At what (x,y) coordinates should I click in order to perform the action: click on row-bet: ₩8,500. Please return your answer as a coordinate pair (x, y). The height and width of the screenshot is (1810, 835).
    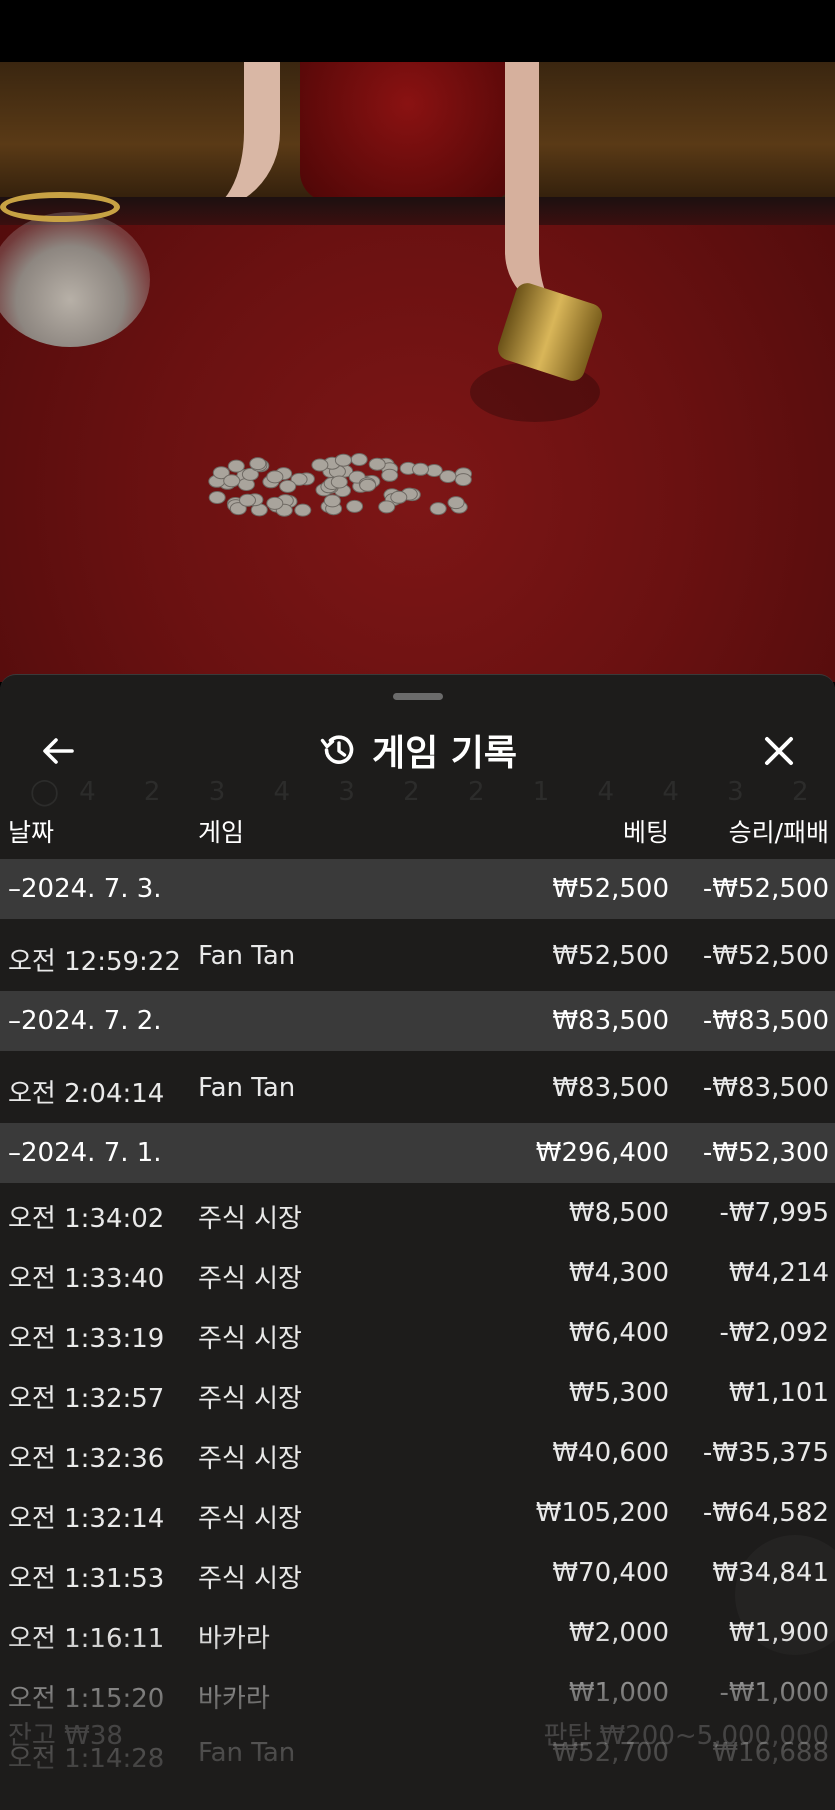
    Looking at the image, I should click on (618, 1213).